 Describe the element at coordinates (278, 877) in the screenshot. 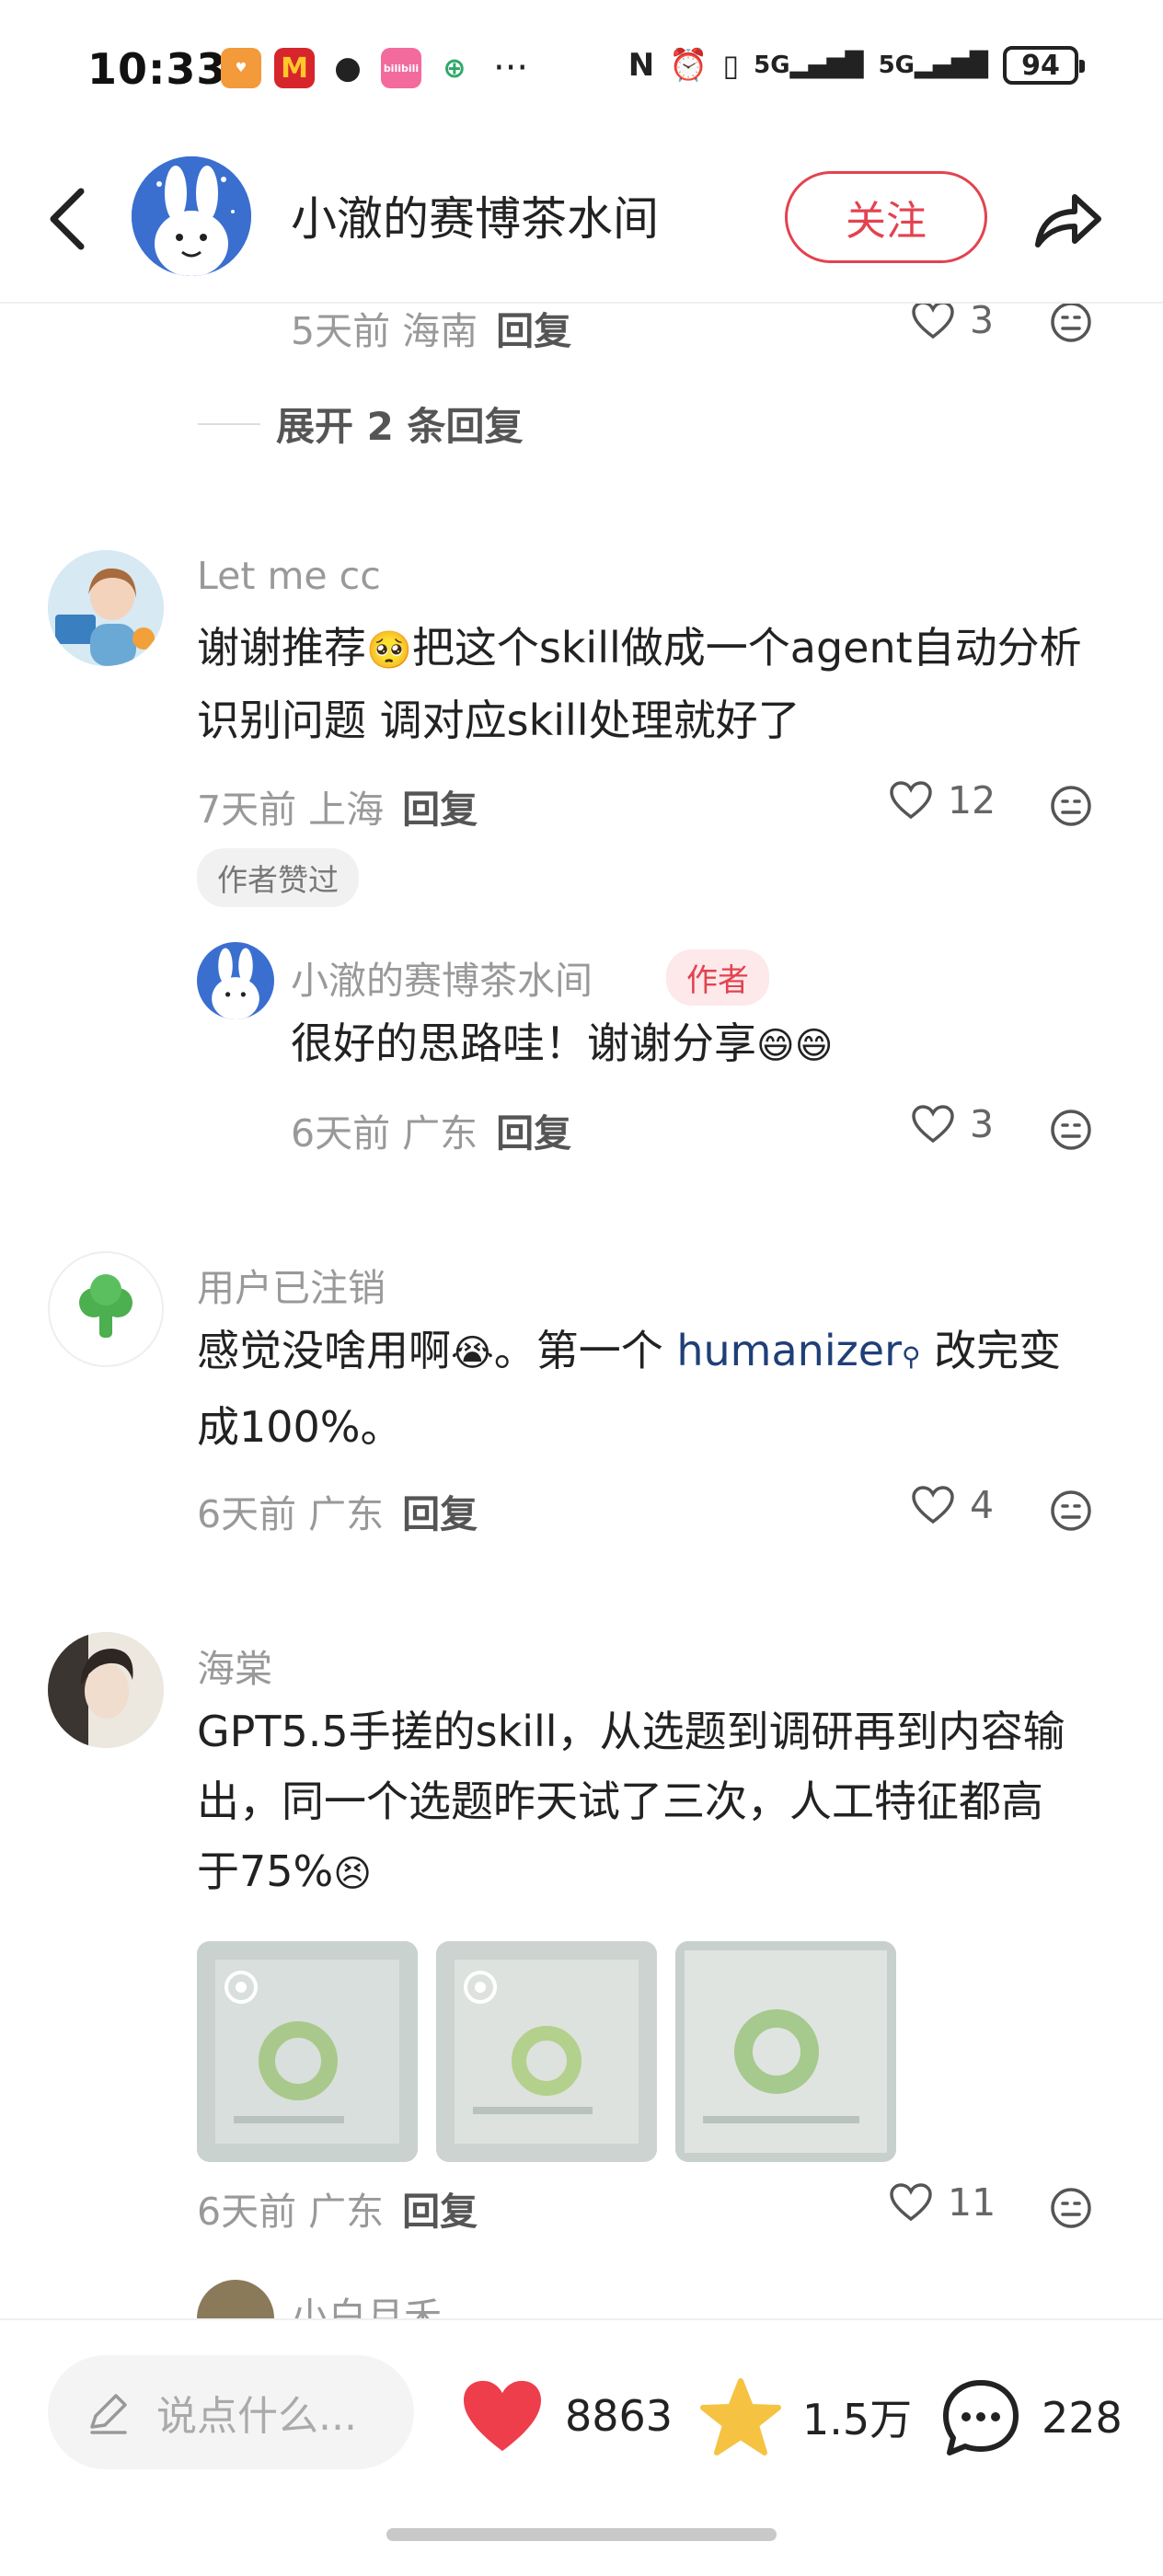

I see `author-liked-badge: 作者赞过` at that location.